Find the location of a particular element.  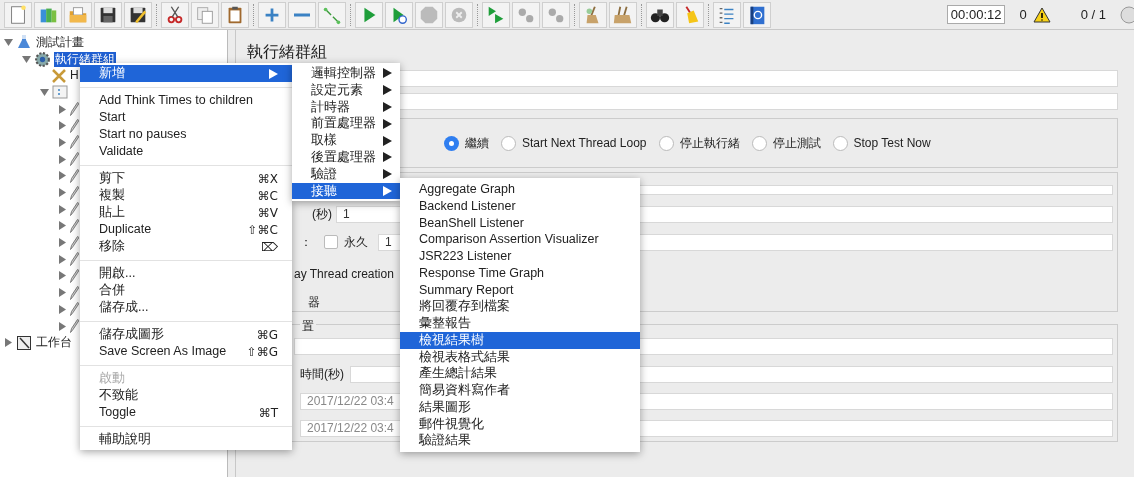

shortcut-label: ⇧⌘C is located at coordinates (262, 230).